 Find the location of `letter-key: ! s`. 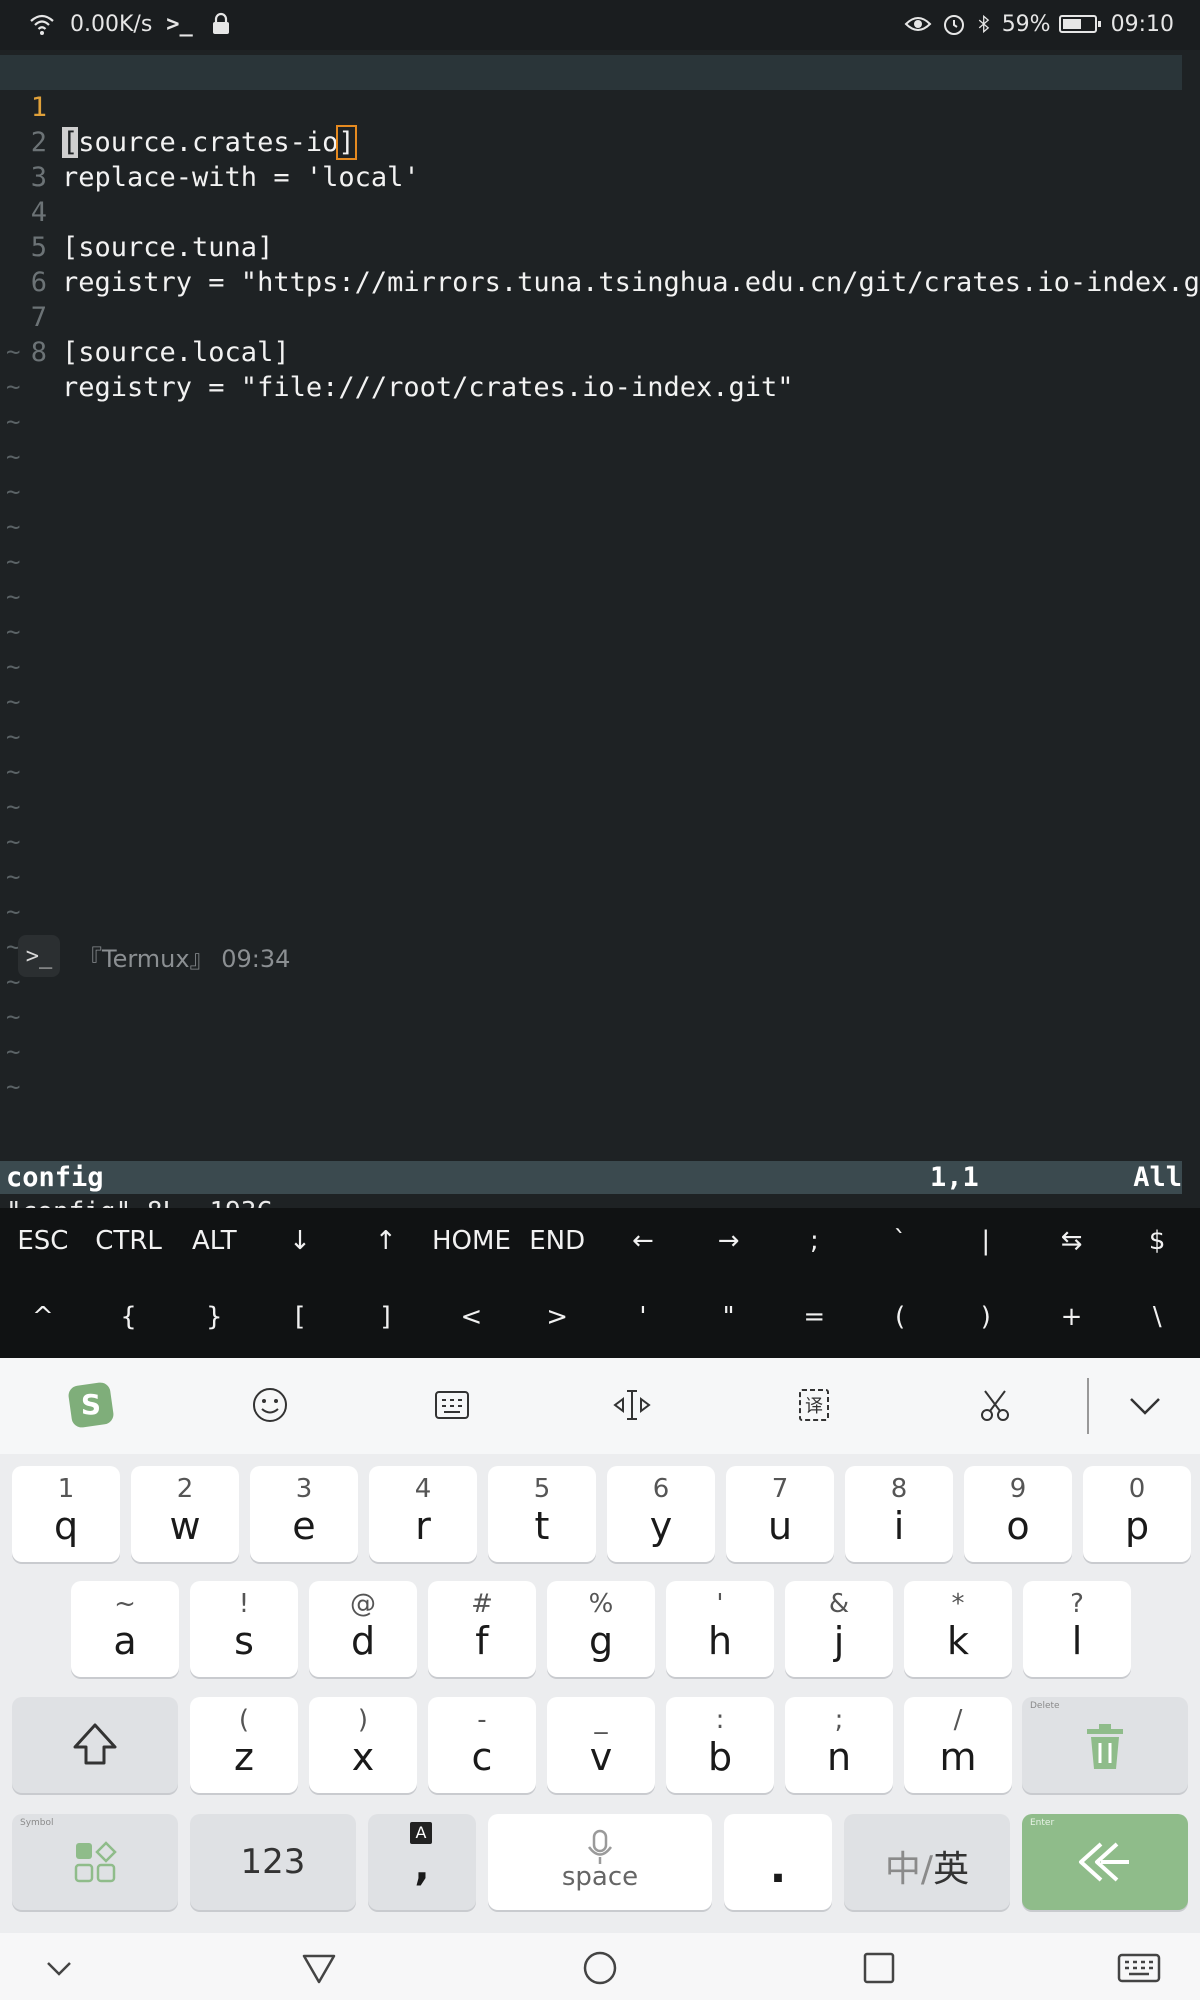

letter-key: ! s is located at coordinates (244, 1629).